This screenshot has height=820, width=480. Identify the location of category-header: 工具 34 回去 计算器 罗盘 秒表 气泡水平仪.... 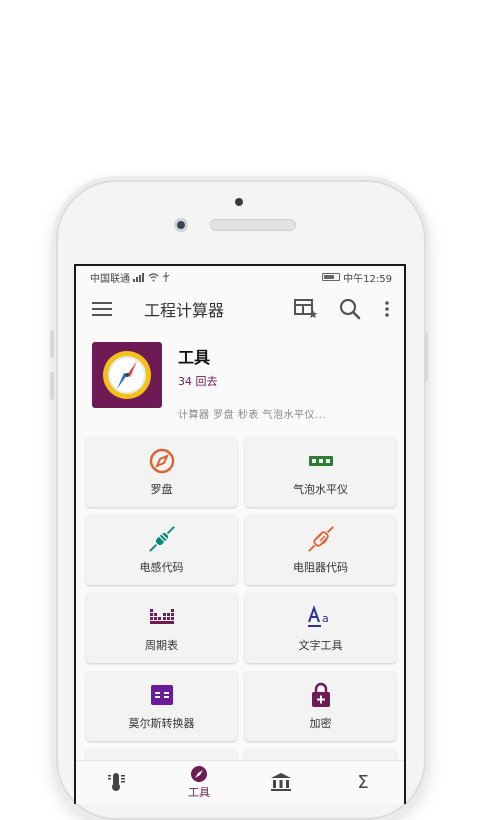
(240, 379).